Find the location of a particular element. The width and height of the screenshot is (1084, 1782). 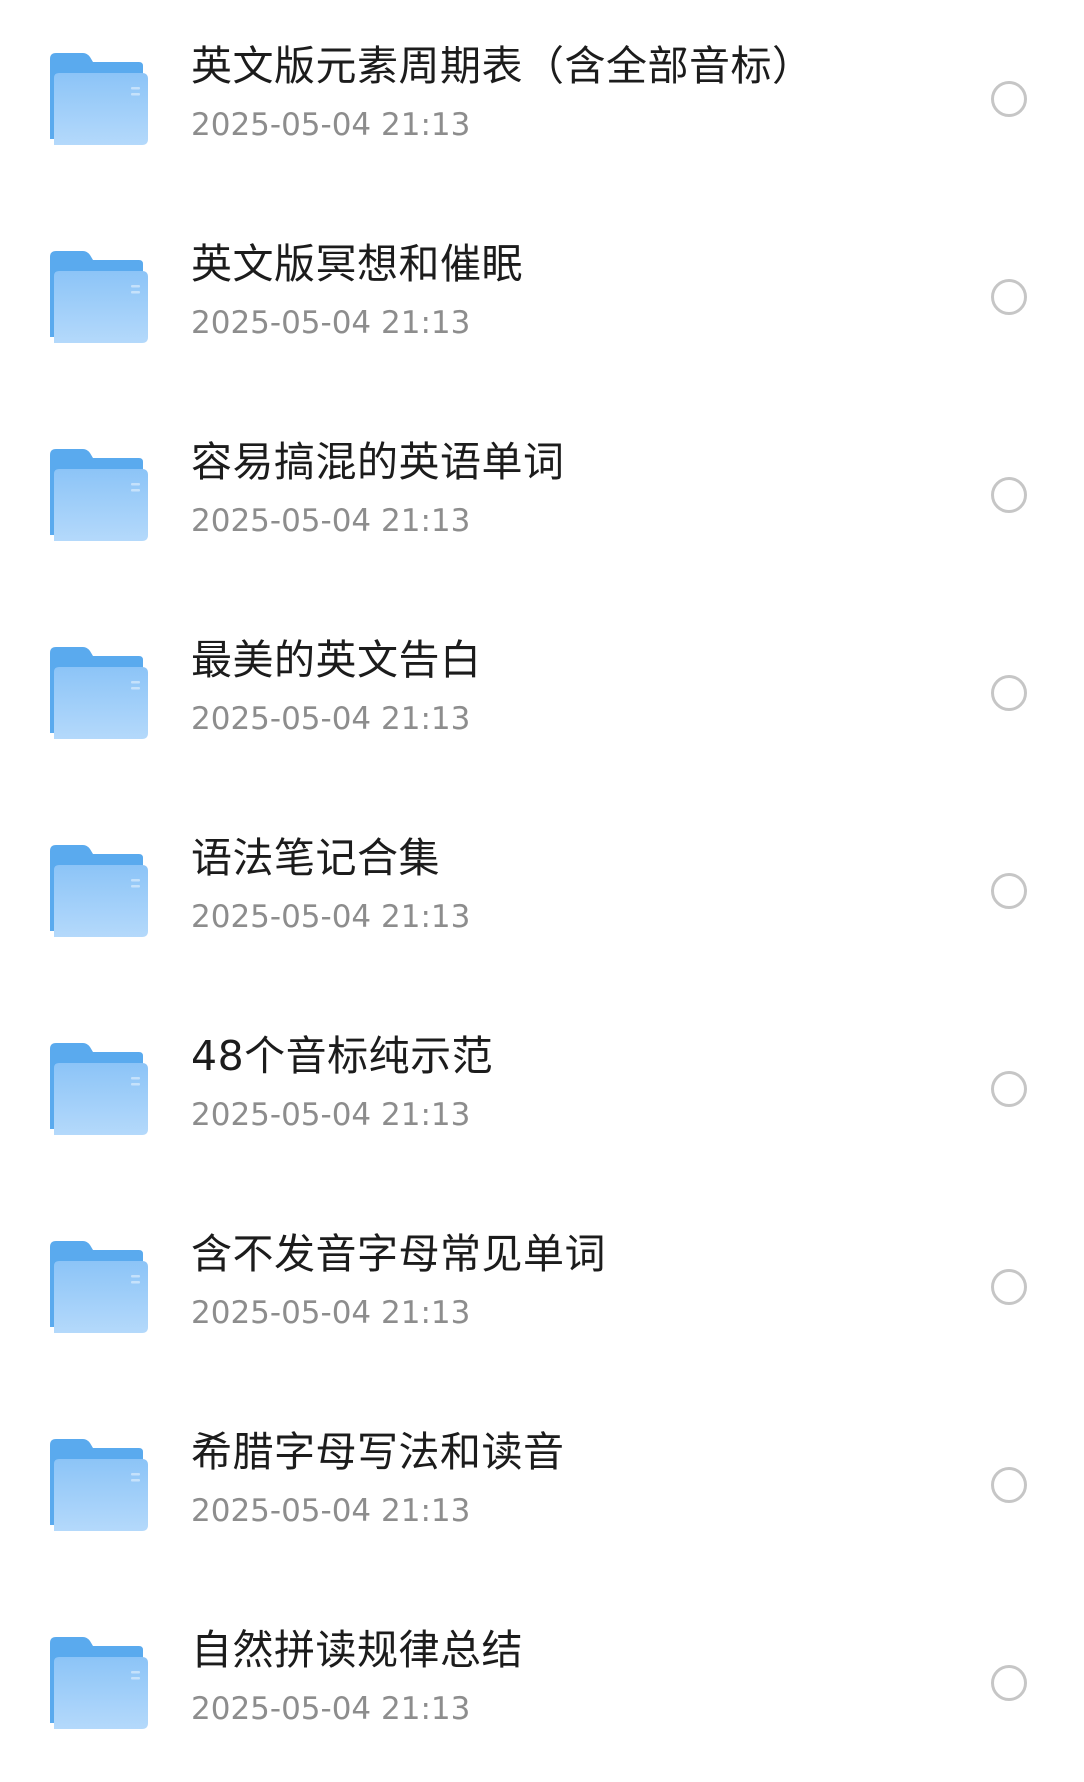

folder-name: 英文版冥想和催眠 is located at coordinates (357, 264).